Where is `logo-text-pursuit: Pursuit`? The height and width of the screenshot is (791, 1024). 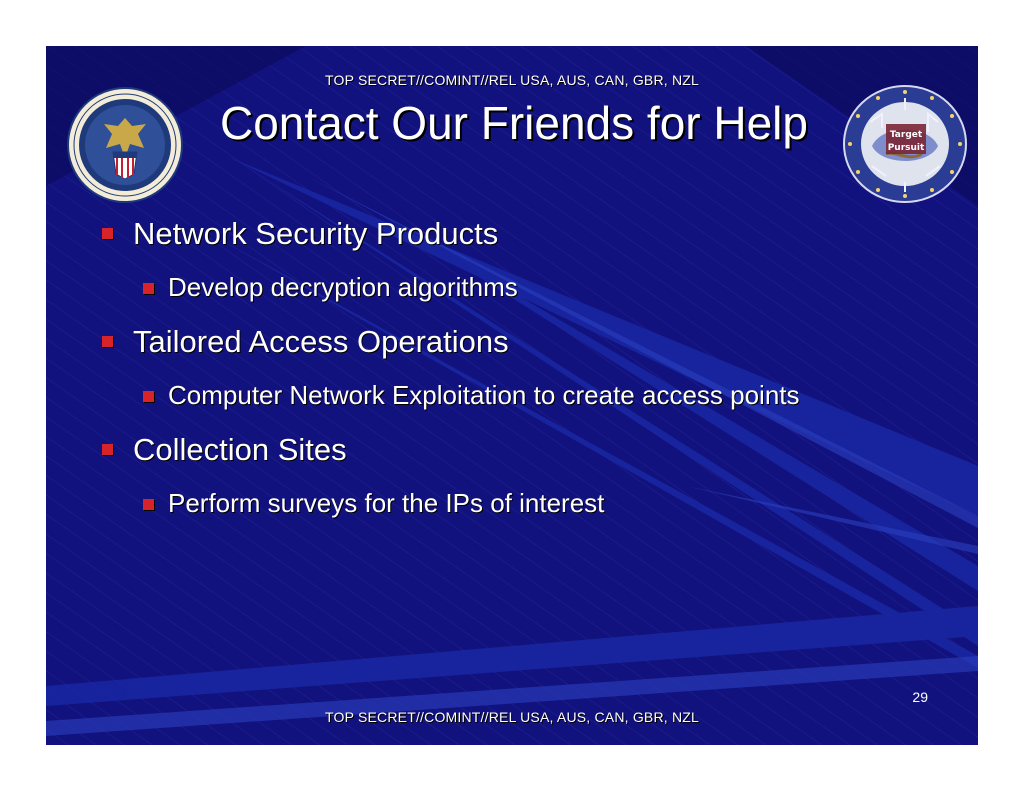
logo-text-pursuit: Pursuit is located at coordinates (906, 148).